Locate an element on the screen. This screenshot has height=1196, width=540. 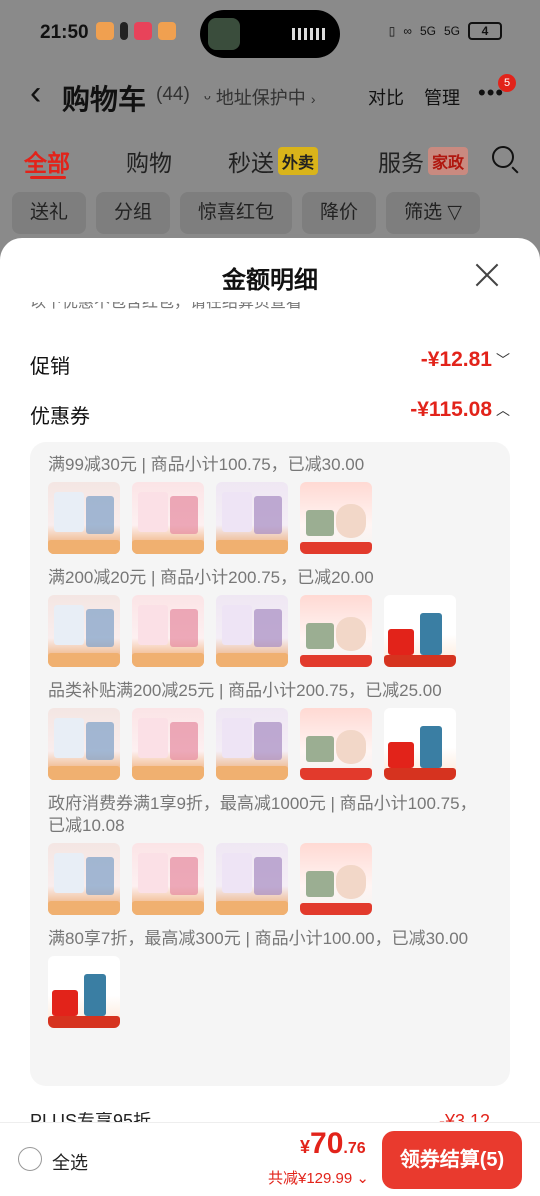
coupon-group-title: 政府消费券满1享9折，最高减1000元 | 商品小计100.75，已减10.08 is located at coordinates (262, 814).